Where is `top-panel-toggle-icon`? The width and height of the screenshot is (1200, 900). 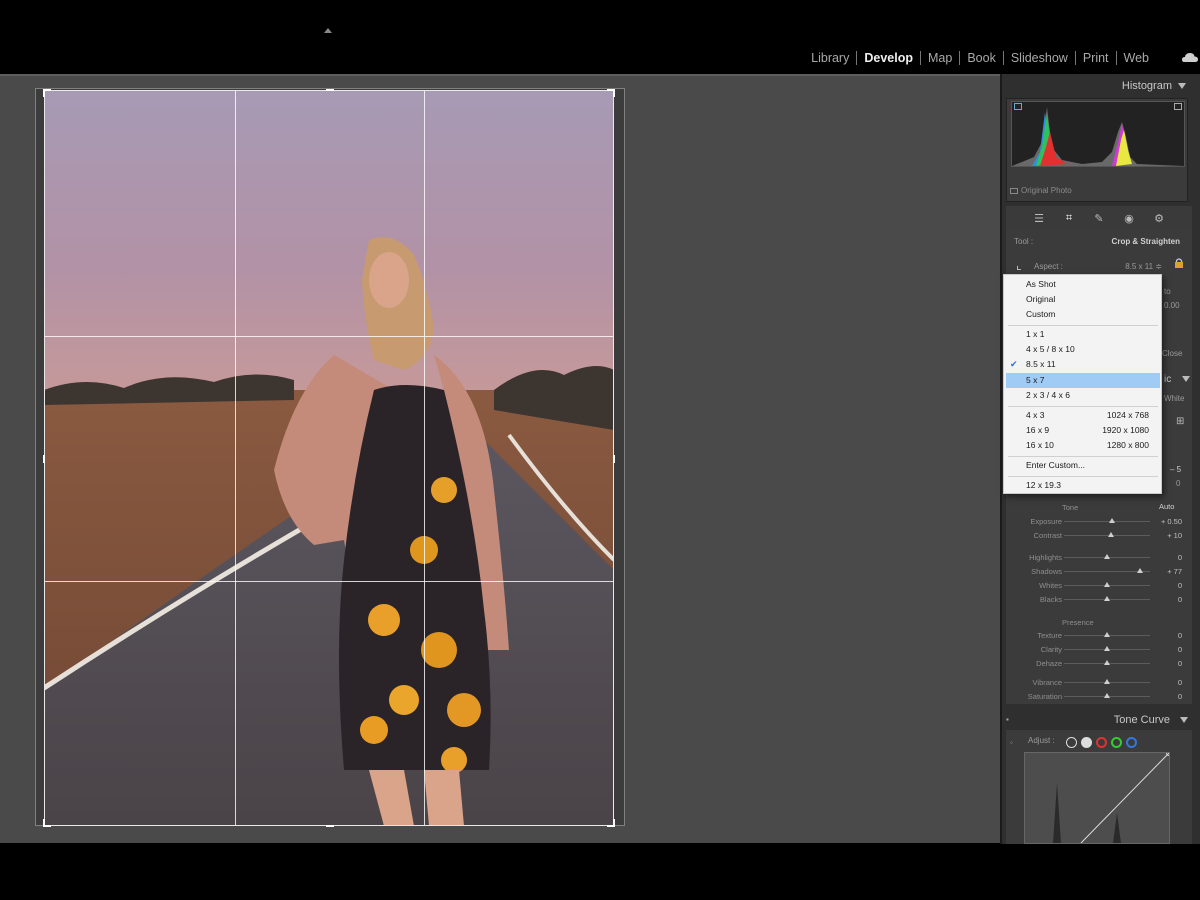 top-panel-toggle-icon is located at coordinates (328, 30).